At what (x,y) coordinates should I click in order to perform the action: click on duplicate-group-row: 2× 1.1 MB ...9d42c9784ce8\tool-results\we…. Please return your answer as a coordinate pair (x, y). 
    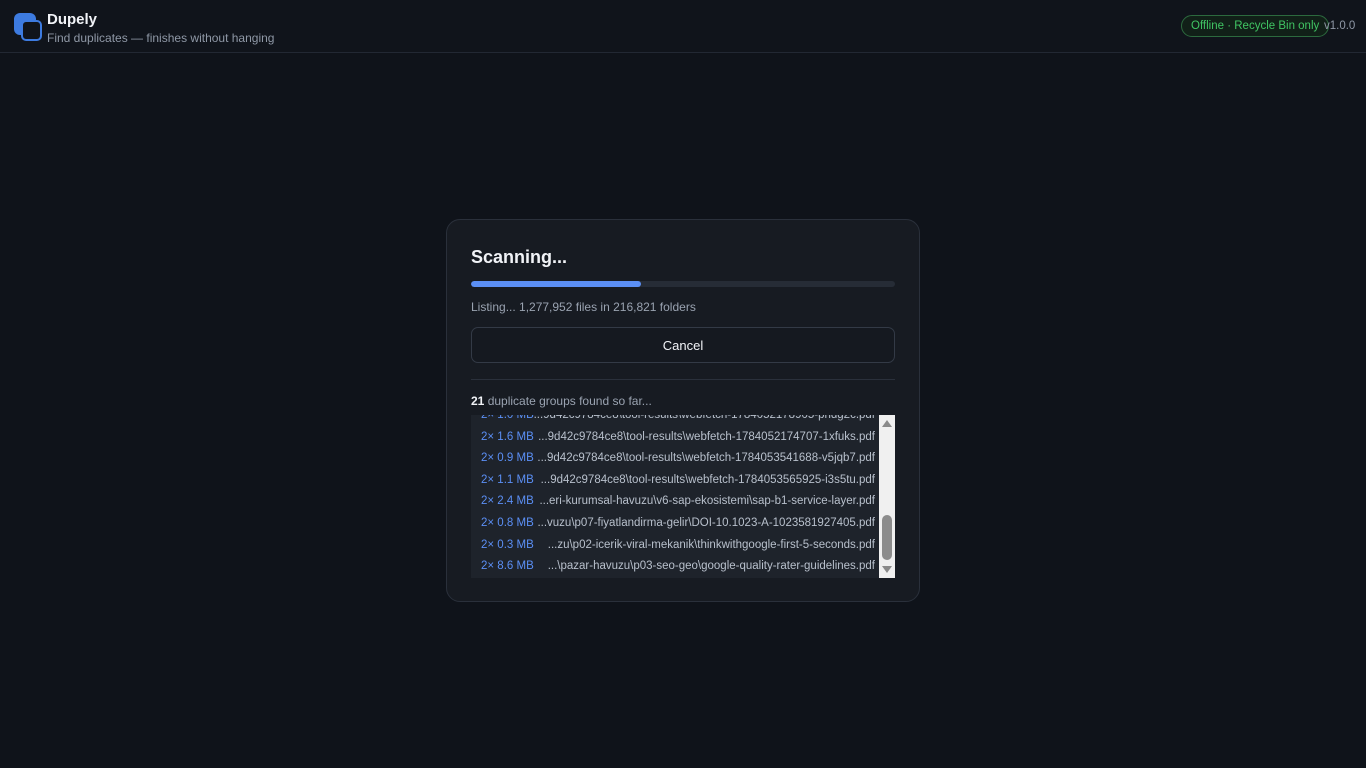
    Looking at the image, I should click on (673, 481).